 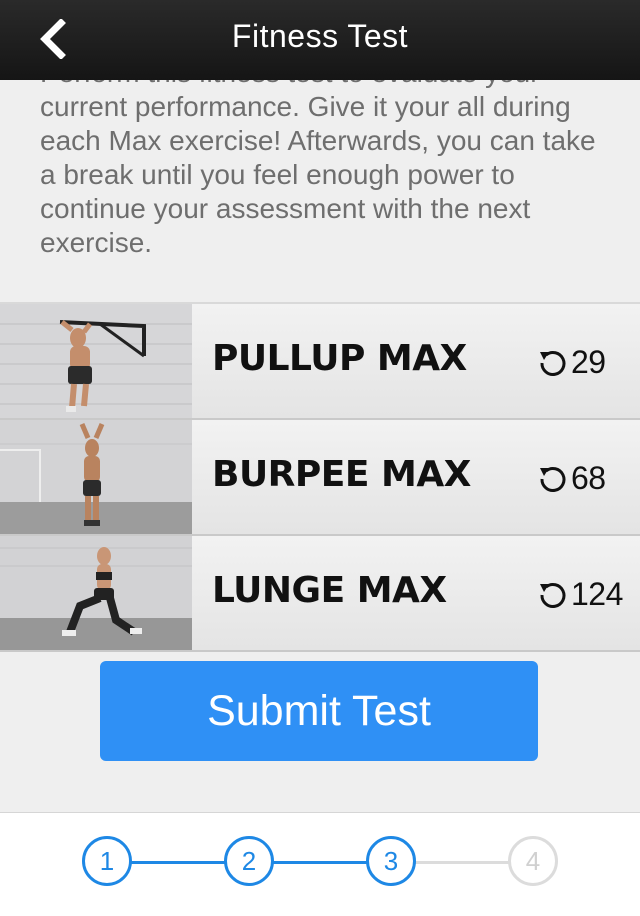 What do you see at coordinates (96, 477) in the screenshot?
I see `burpee-image` at bounding box center [96, 477].